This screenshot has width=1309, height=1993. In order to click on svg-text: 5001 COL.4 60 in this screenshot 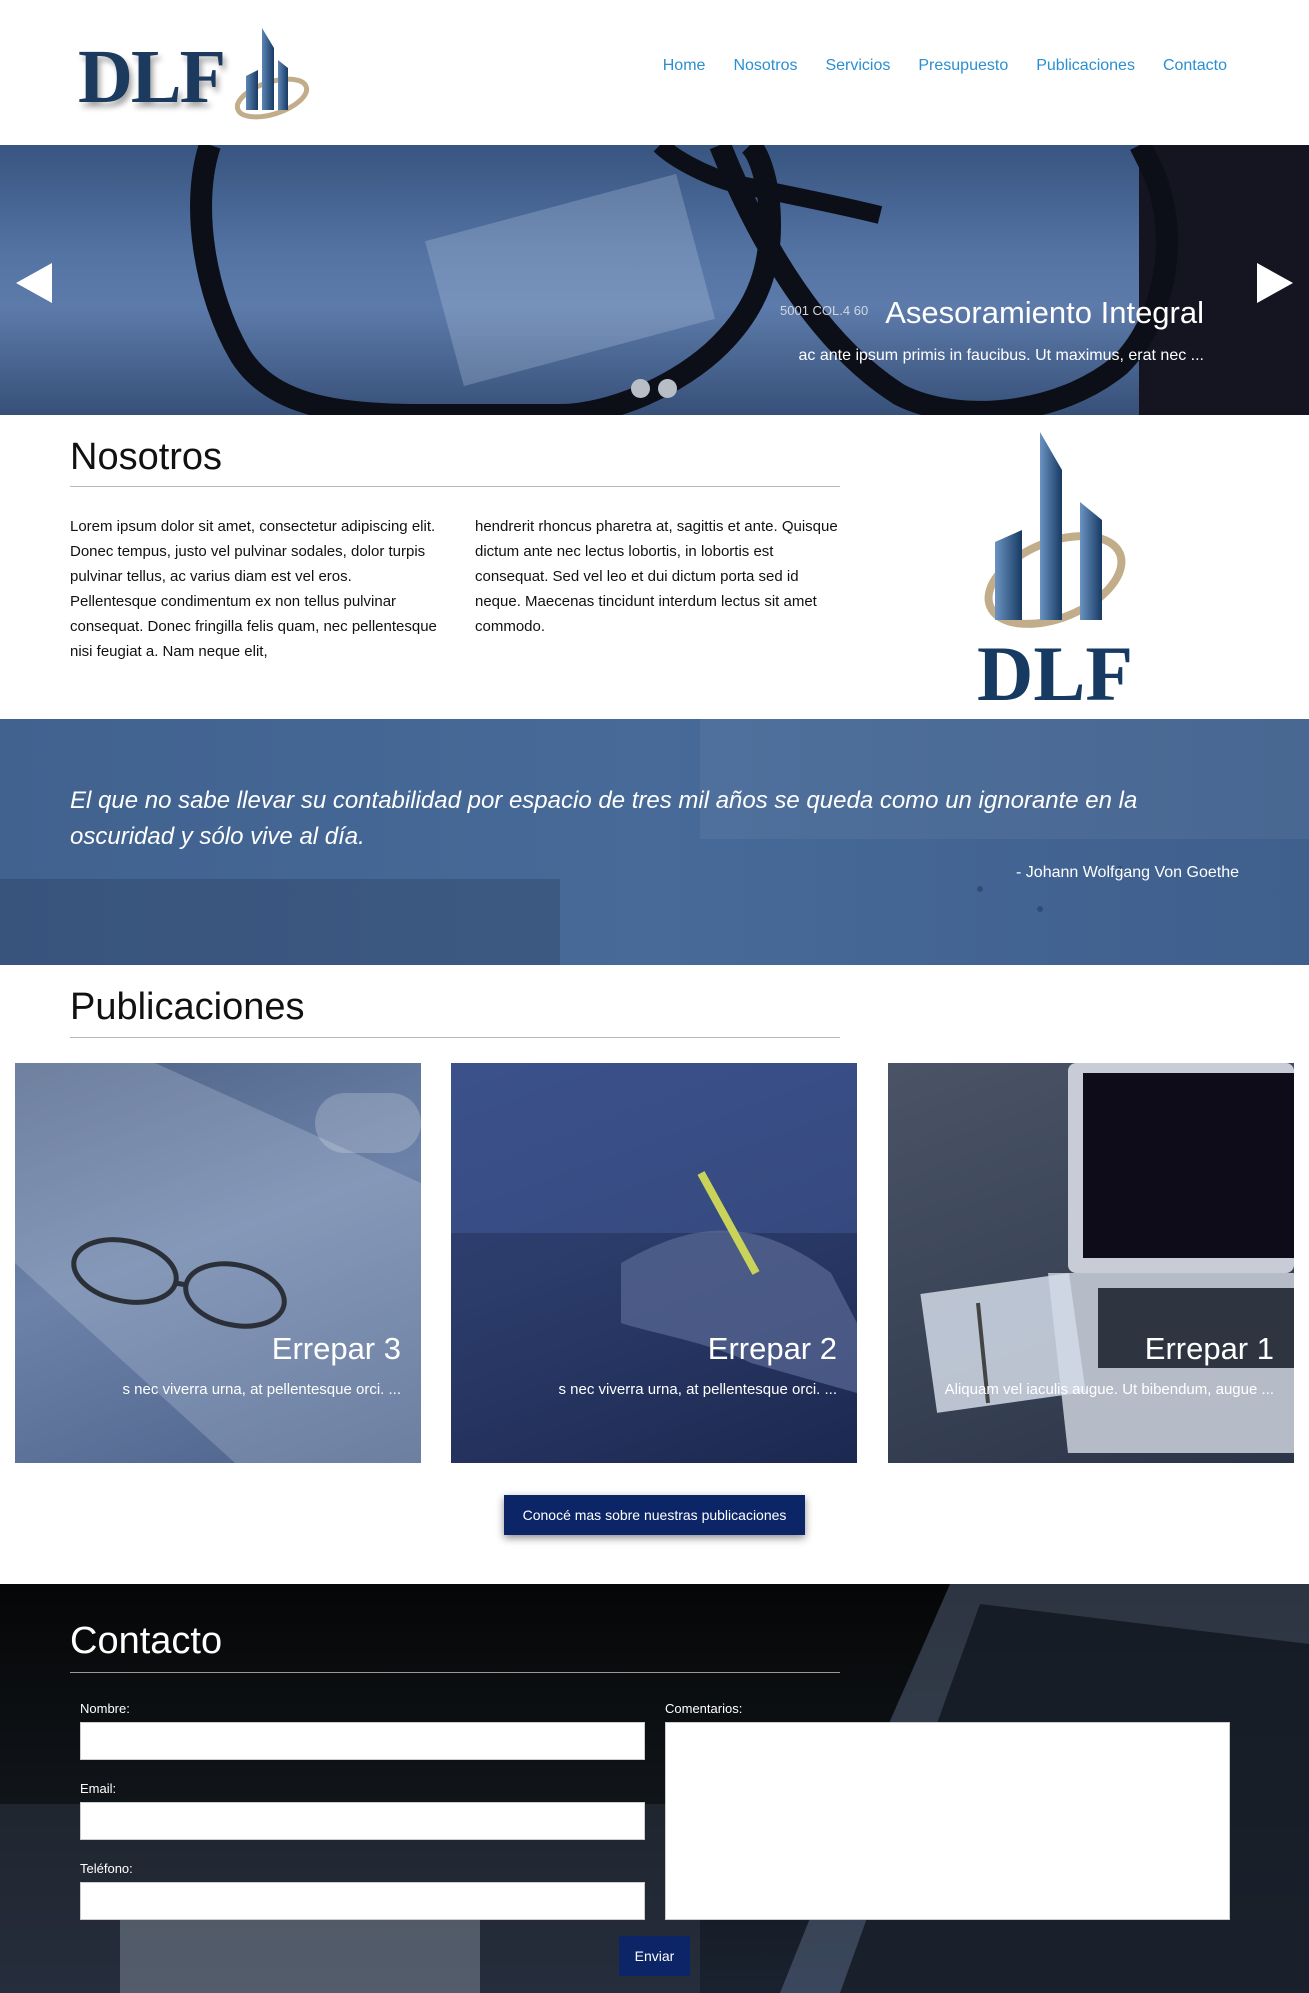, I will do `click(824, 310)`.